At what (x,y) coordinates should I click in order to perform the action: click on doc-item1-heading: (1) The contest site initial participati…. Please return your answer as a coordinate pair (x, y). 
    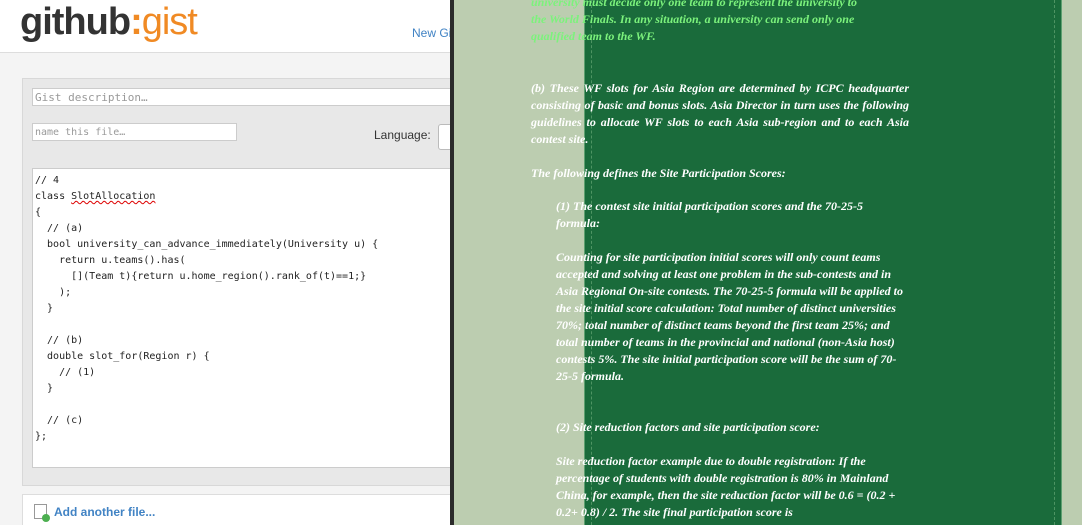
    Looking at the image, I should click on (709, 214).